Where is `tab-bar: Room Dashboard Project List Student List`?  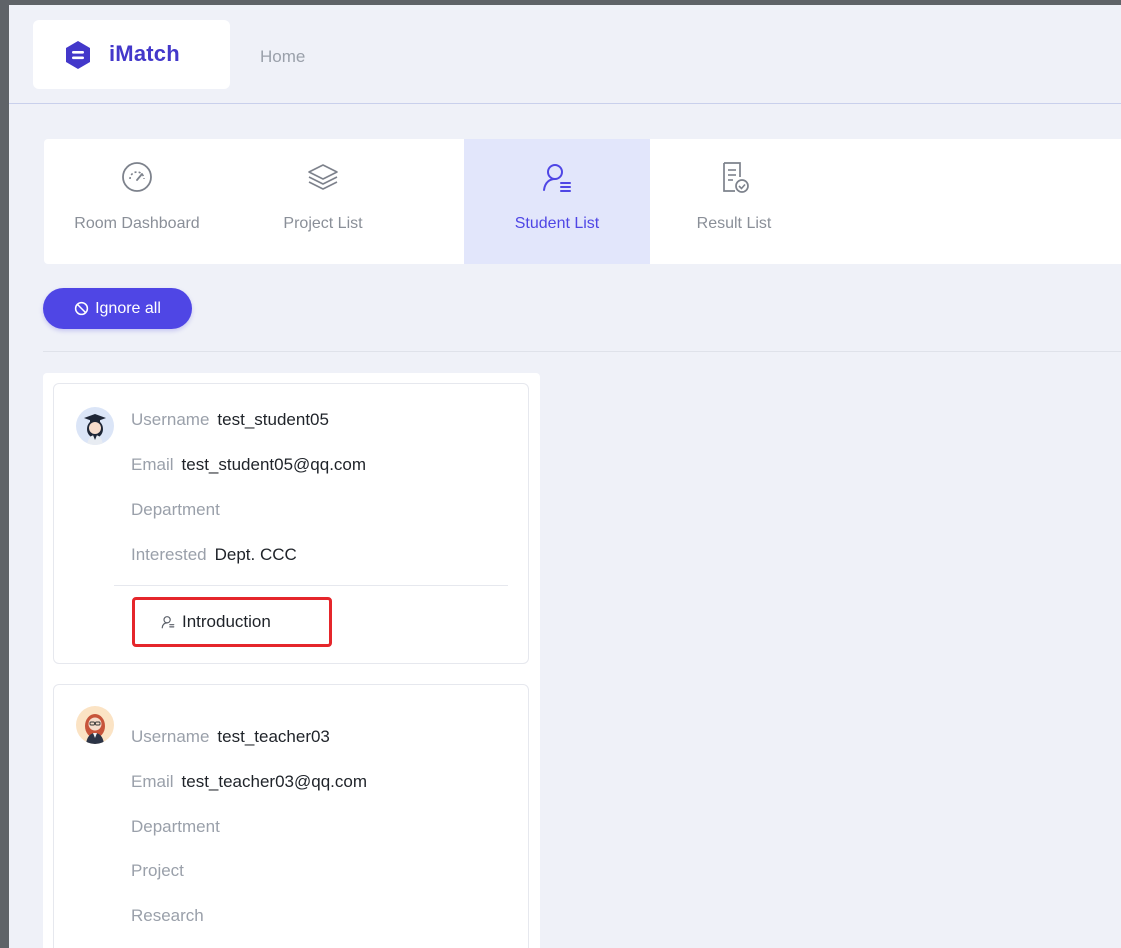 tab-bar: Room Dashboard Project List Student List is located at coordinates (582, 201).